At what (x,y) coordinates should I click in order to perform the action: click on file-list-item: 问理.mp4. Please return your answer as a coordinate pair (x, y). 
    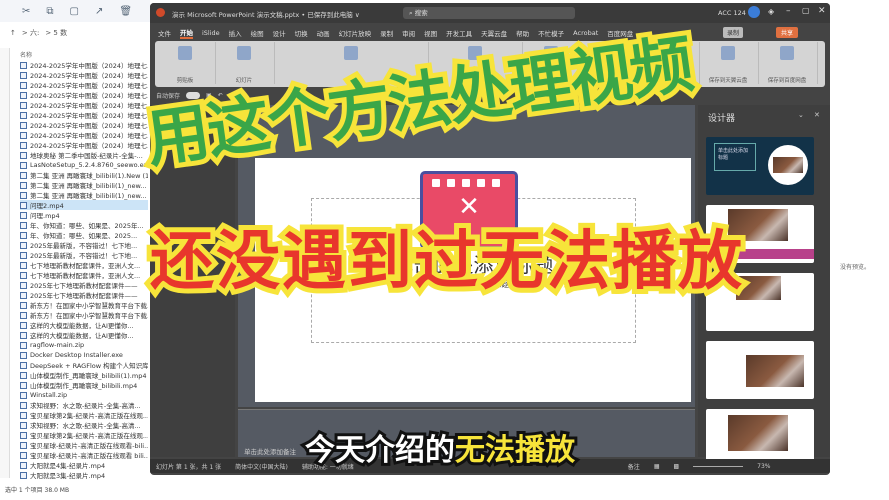
    Looking at the image, I should click on (84, 215).